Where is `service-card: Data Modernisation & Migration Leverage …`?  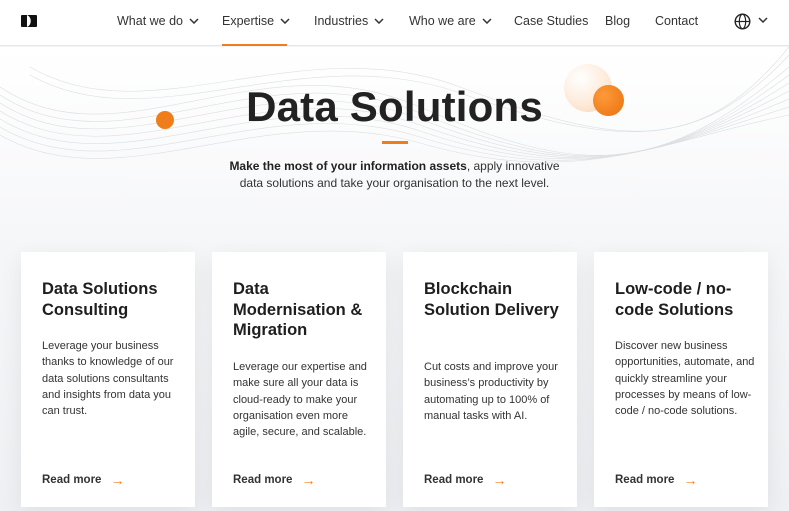
service-card: Data Modernisation & Migration Leverage … is located at coordinates (299, 379).